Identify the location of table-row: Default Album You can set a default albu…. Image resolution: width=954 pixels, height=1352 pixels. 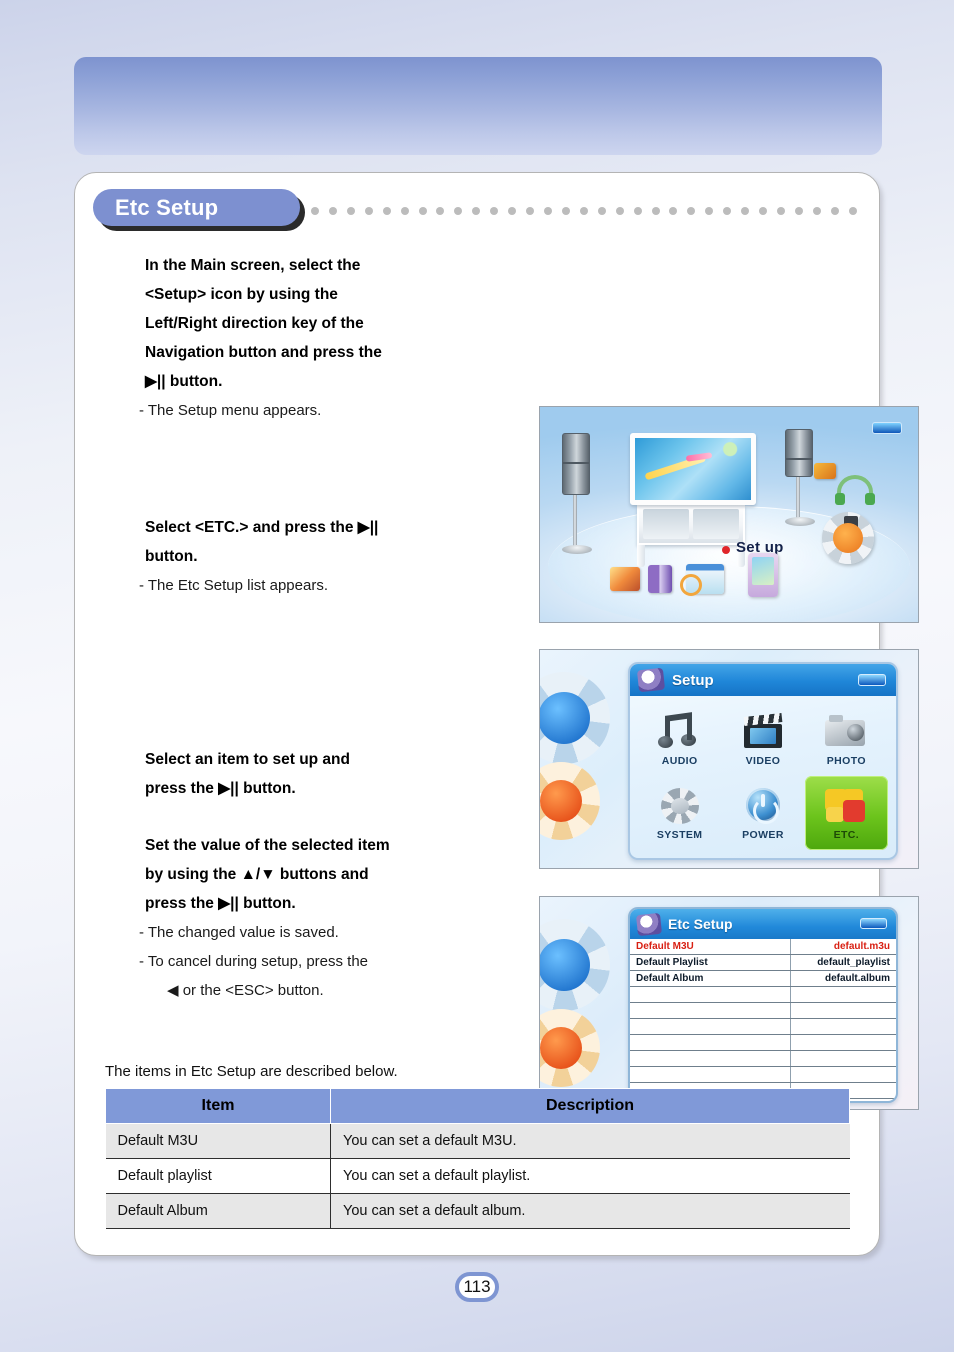
(477, 1211).